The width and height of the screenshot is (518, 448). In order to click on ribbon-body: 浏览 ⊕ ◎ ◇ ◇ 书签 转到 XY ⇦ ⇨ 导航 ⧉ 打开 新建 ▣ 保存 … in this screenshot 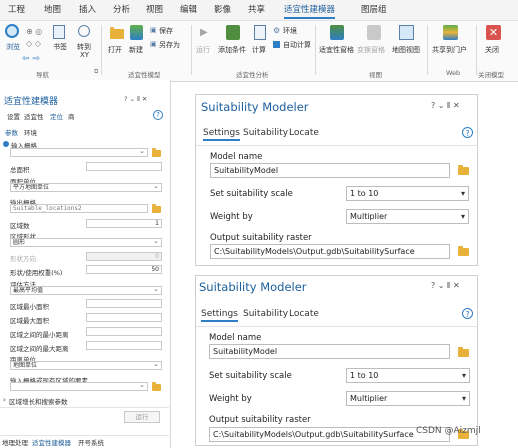, I will do `click(259, 51)`.